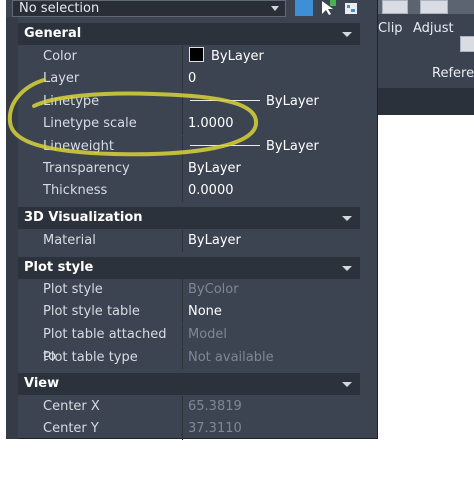 Image resolution: width=474 pixels, height=477 pixels. I want to click on property-value-thickness: 0.0000, so click(271, 191).